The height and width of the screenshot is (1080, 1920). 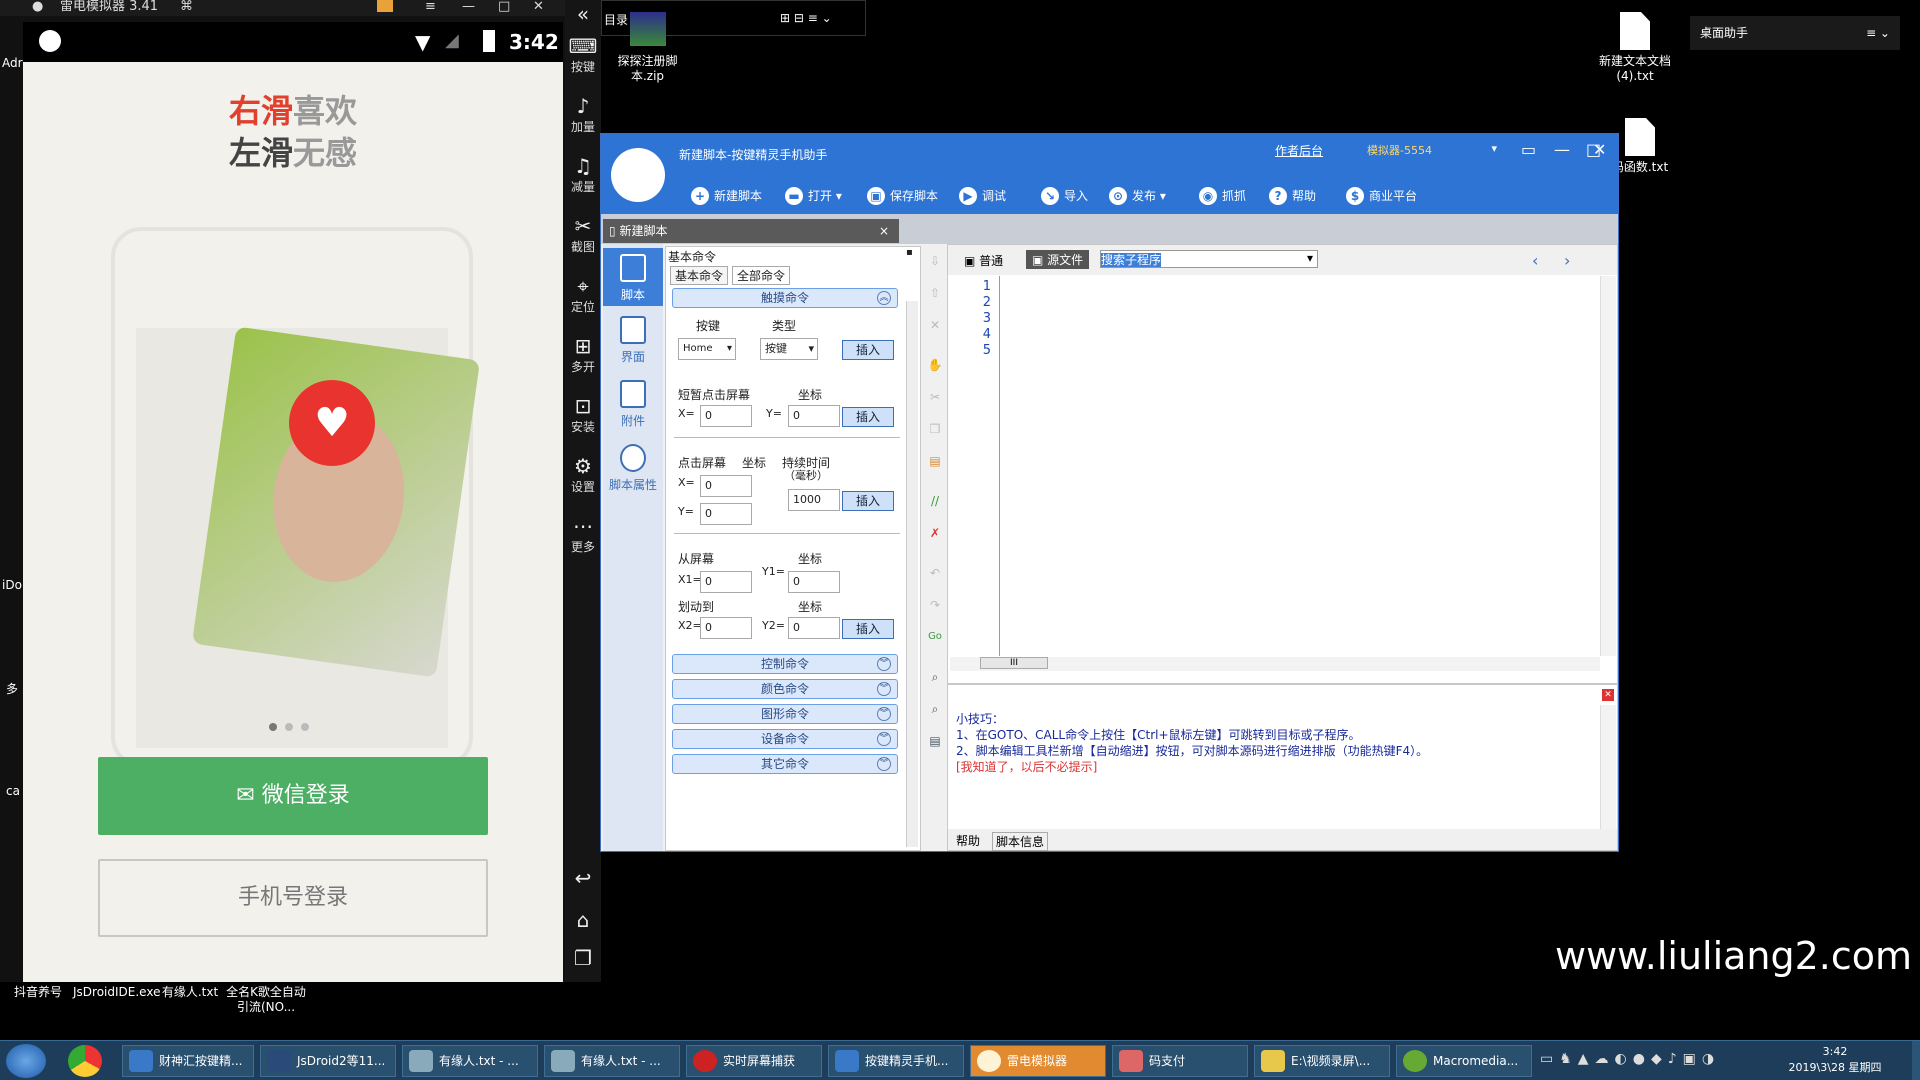 I want to click on side-screenshot: ✂ 截图, so click(x=583, y=234).